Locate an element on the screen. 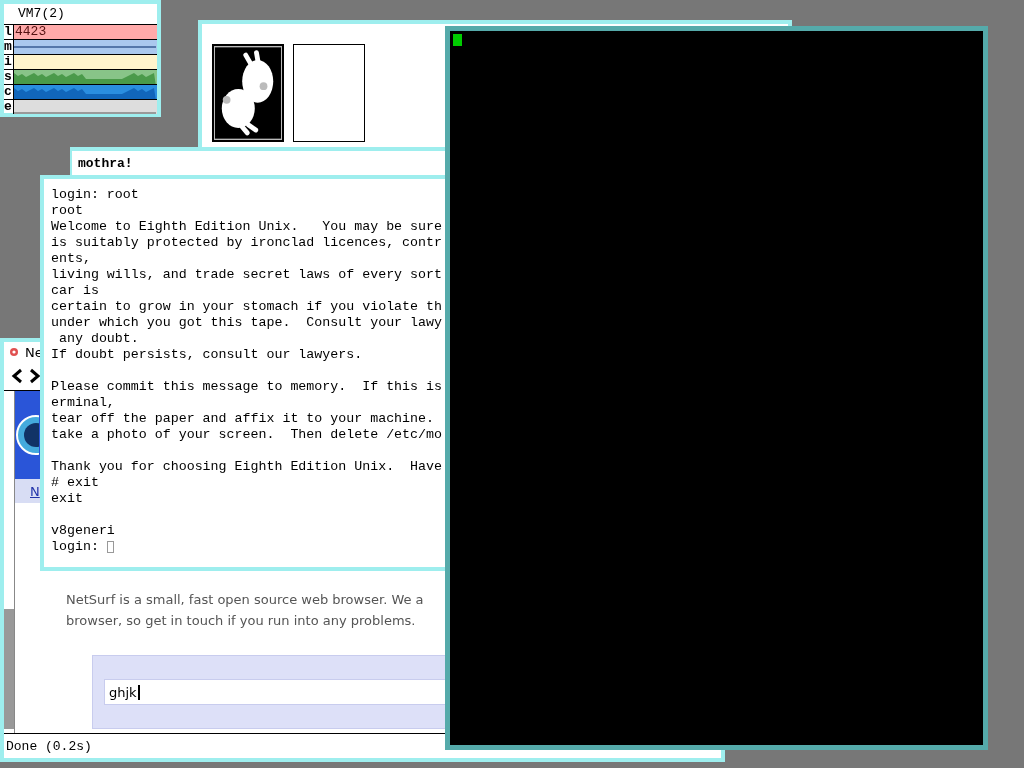 This screenshot has width=1024, height=768. status-text: Done (0.2s) is located at coordinates (49, 746).